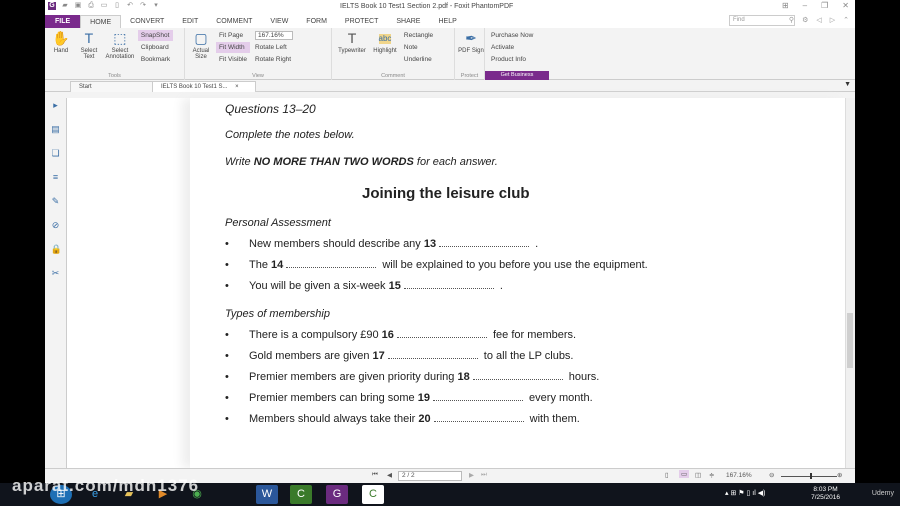 This screenshot has width=900, height=506. What do you see at coordinates (273, 35) in the screenshot?
I see `zoom-select: 167.16%` at bounding box center [273, 35].